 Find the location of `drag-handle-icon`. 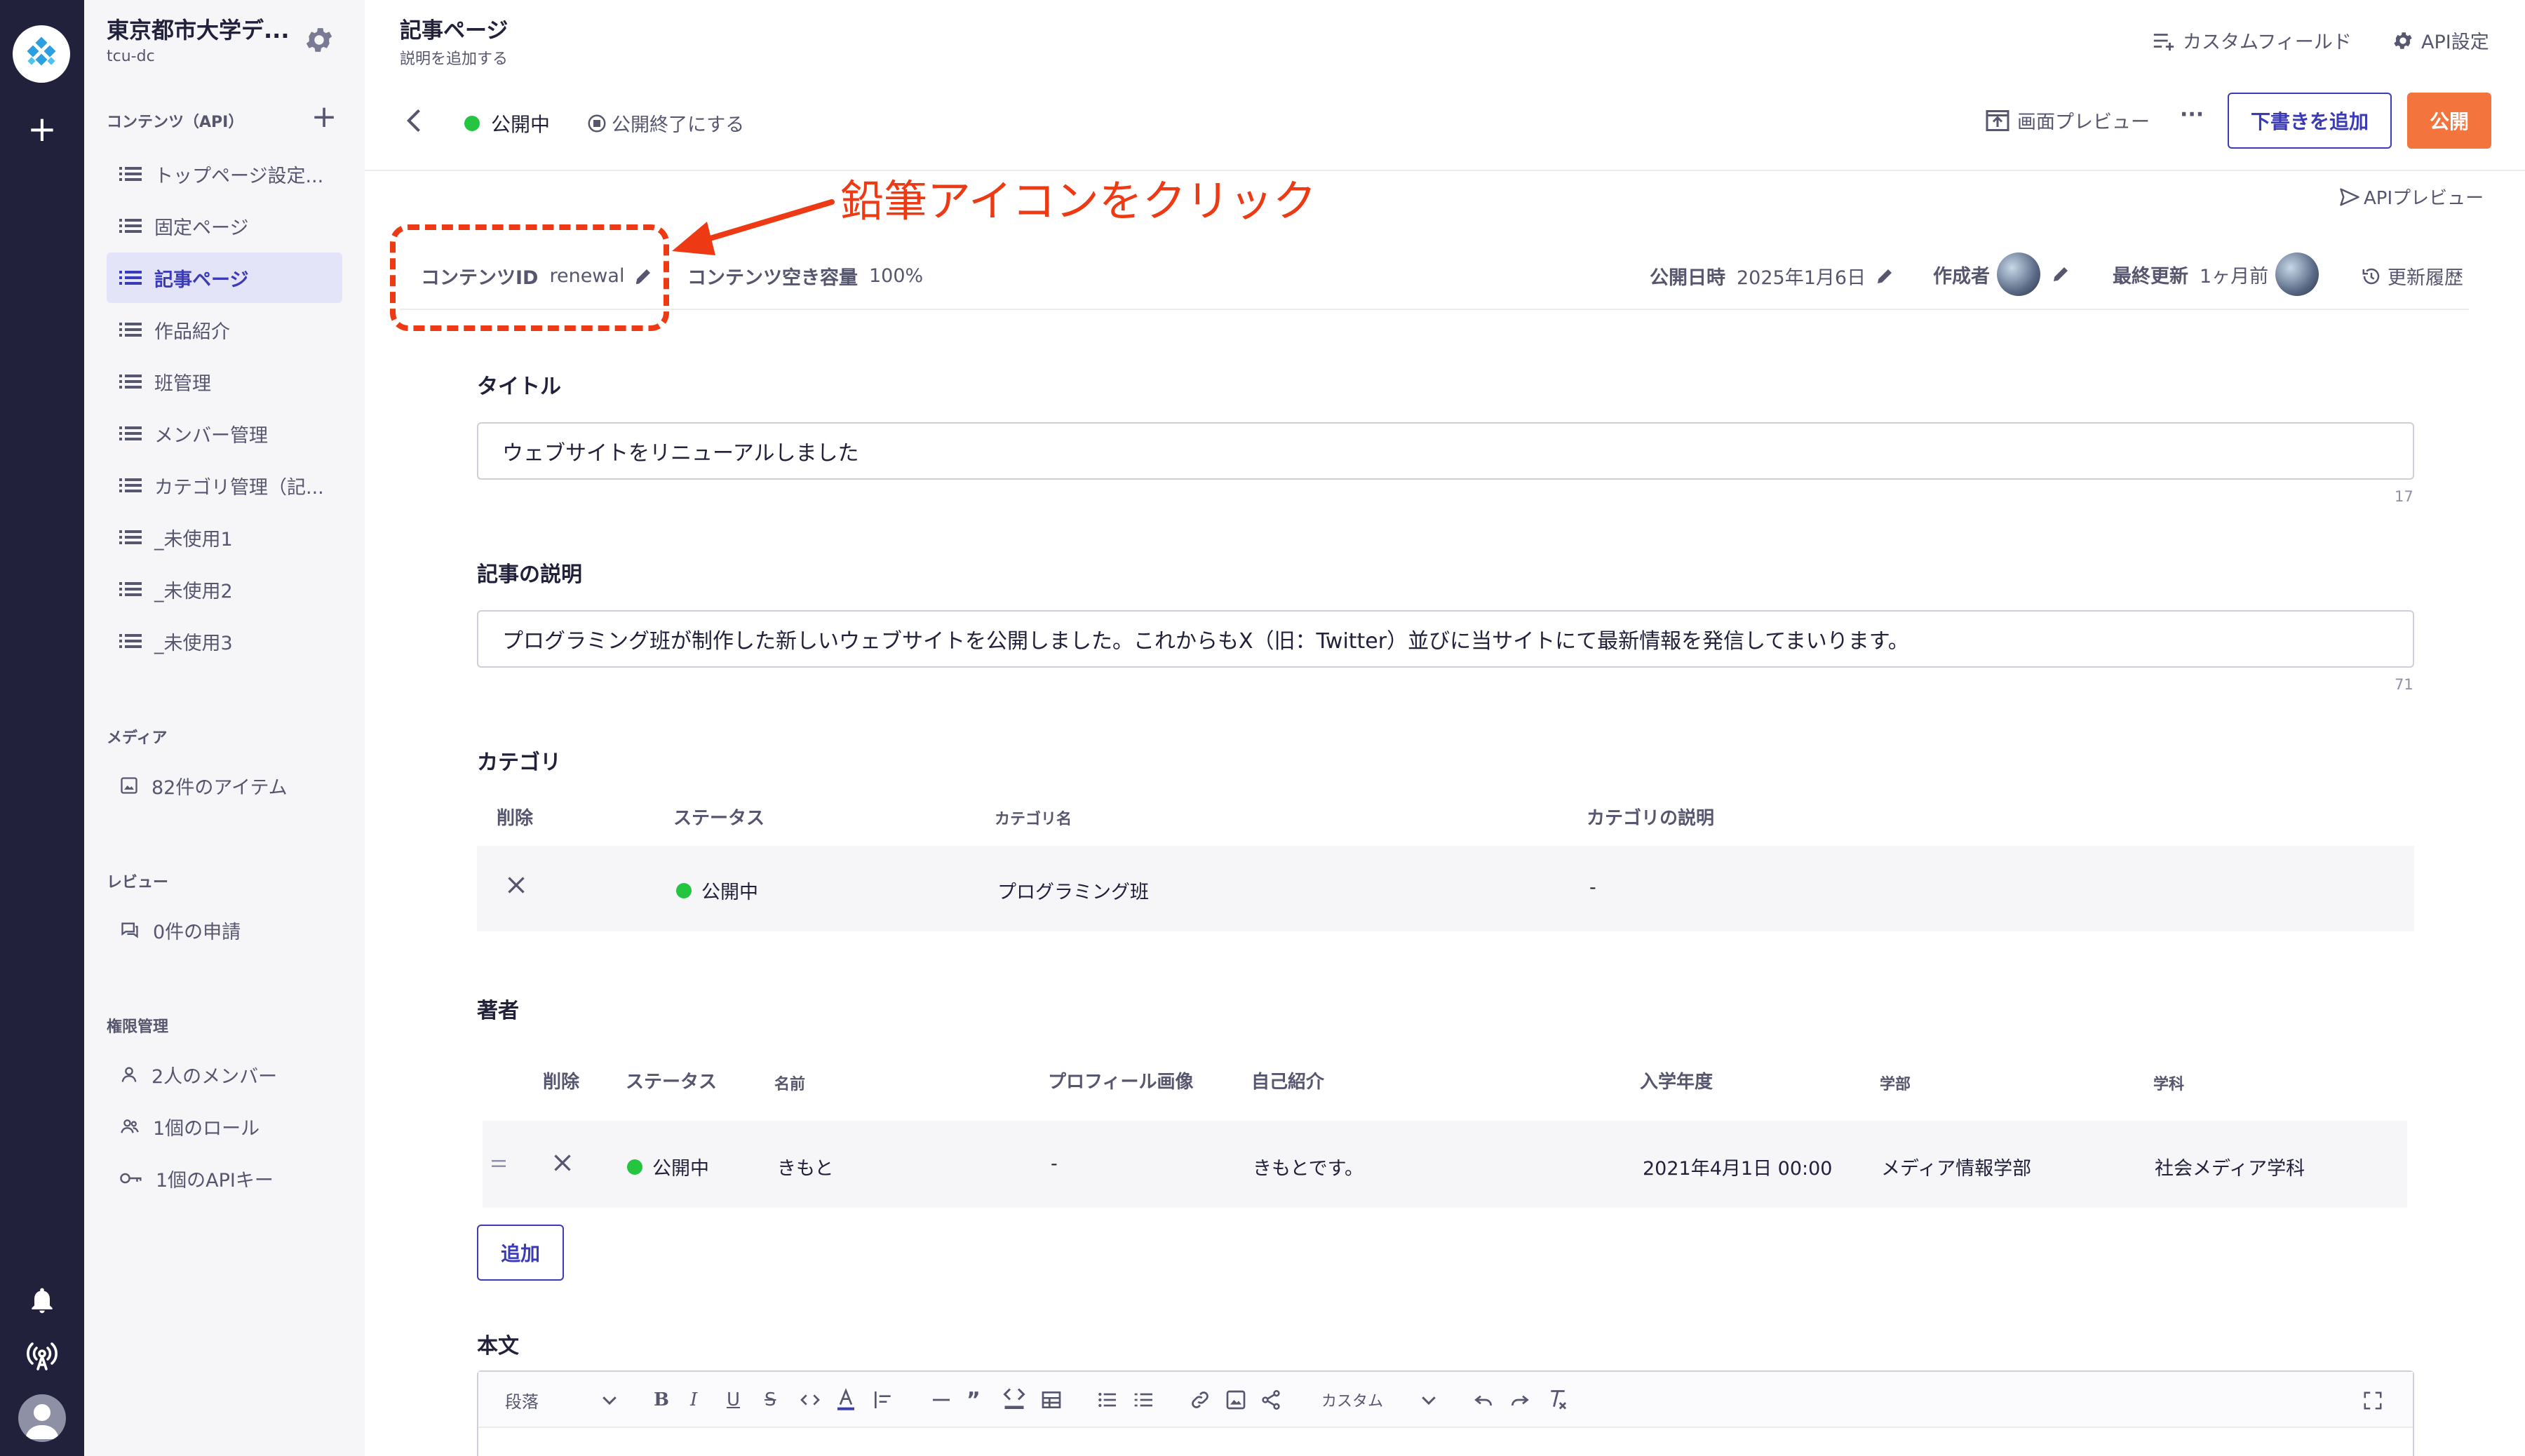

drag-handle-icon is located at coordinates (498, 1163).